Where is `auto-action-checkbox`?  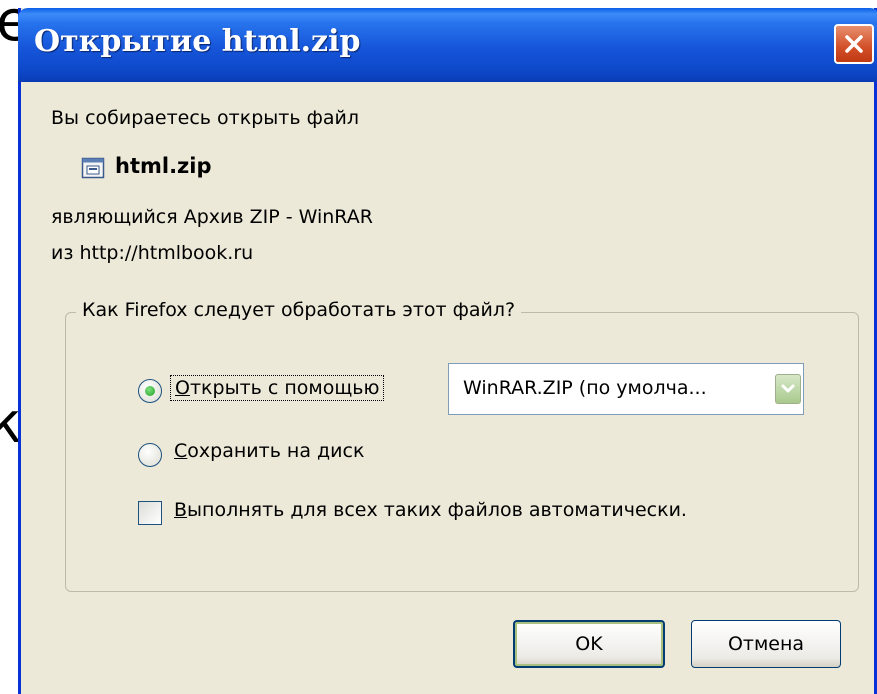 auto-action-checkbox is located at coordinates (150, 513).